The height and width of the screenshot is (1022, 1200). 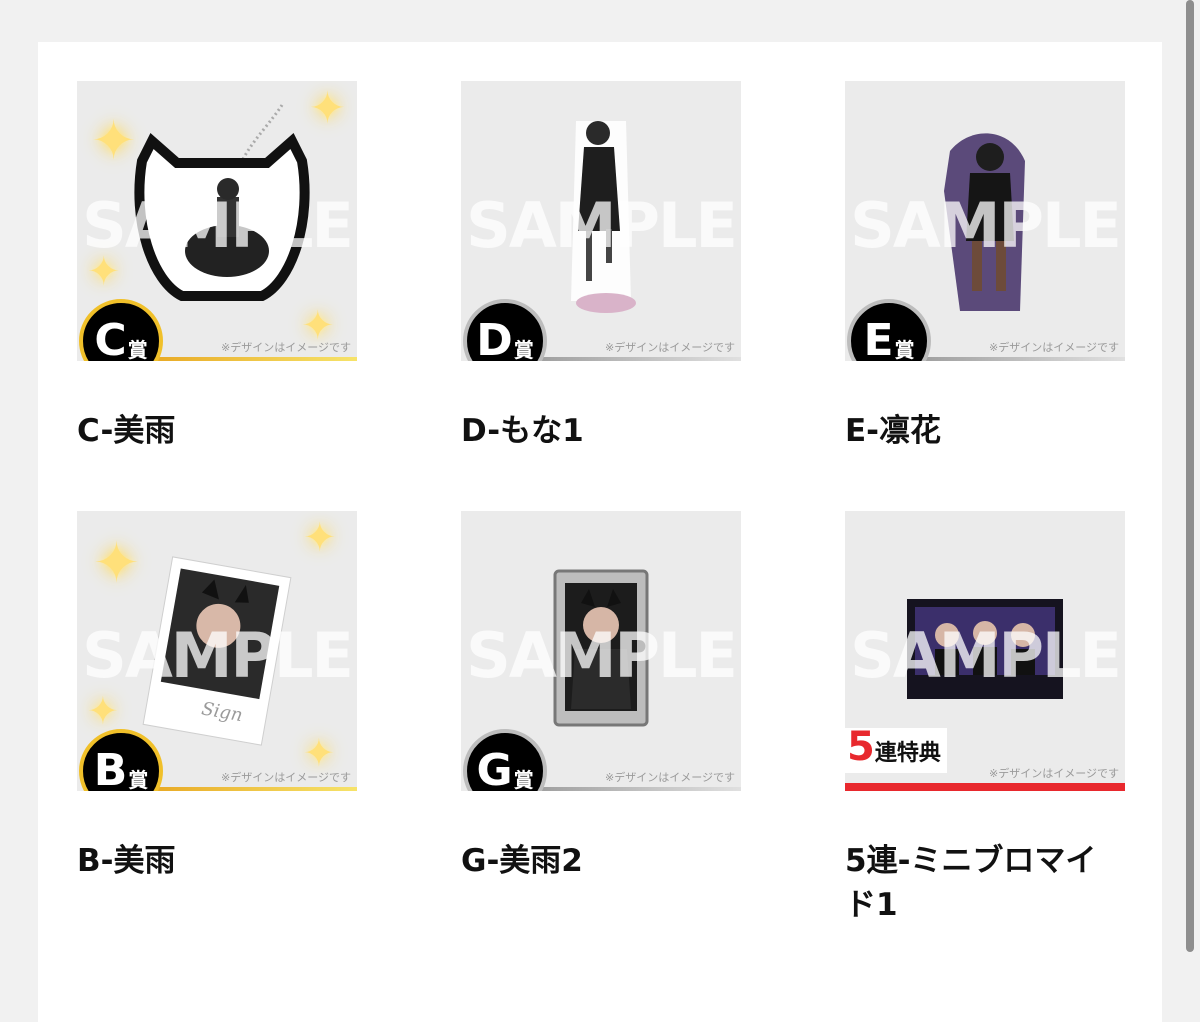 I want to click on vertical-scrollbar, so click(x=1190, y=476).